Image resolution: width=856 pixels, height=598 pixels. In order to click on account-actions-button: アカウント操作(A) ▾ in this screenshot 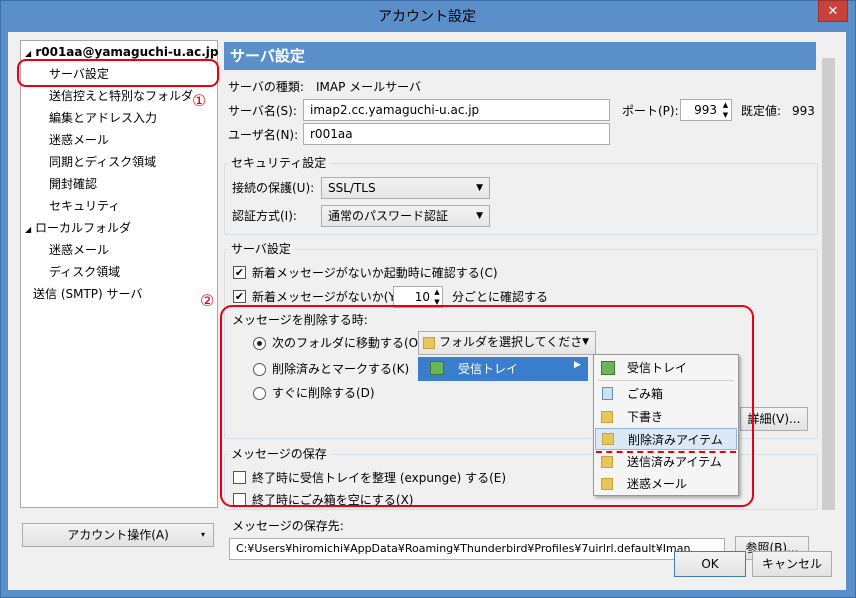, I will do `click(118, 535)`.